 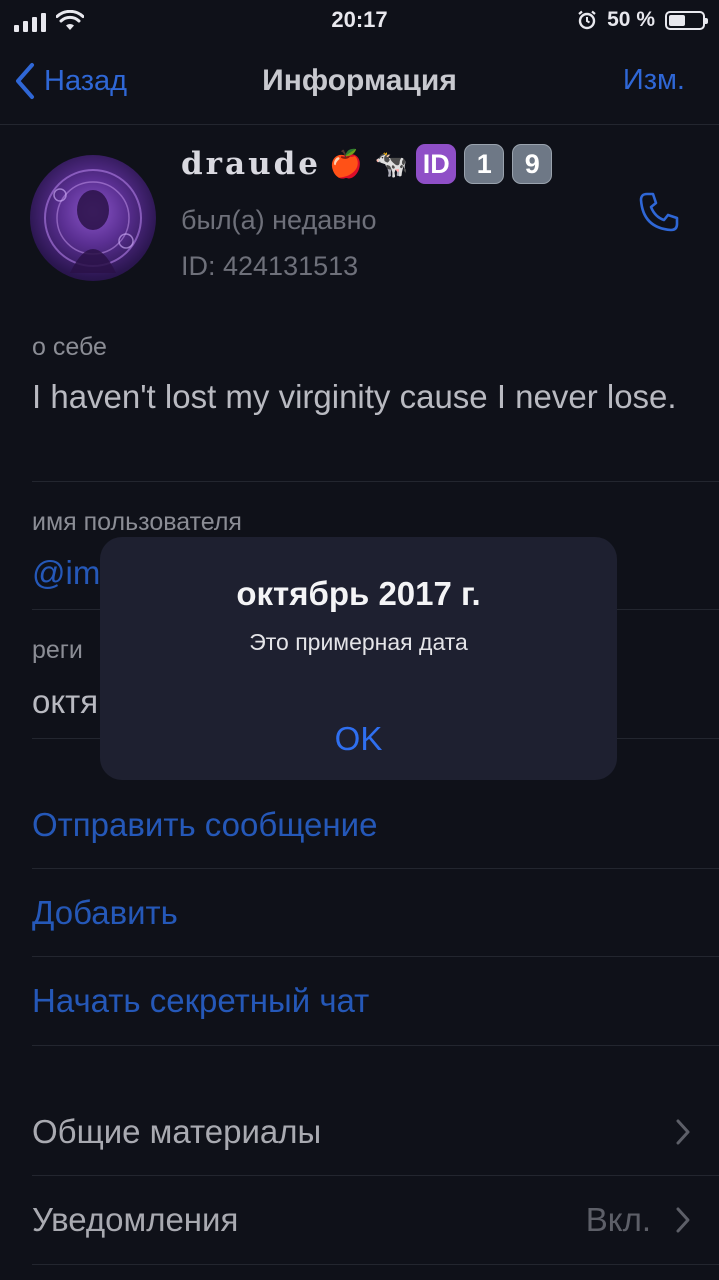 I want to click on call-button, so click(x=659, y=214).